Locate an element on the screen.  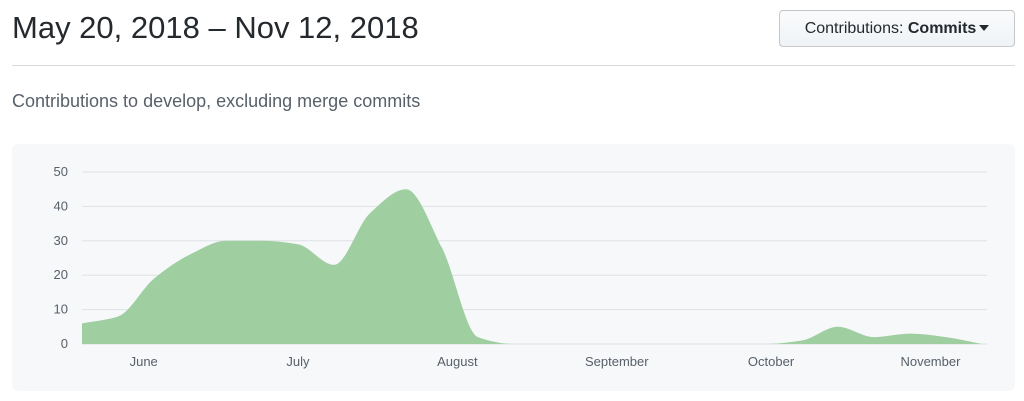
y-tick-label: 40 is located at coordinates (61, 205).